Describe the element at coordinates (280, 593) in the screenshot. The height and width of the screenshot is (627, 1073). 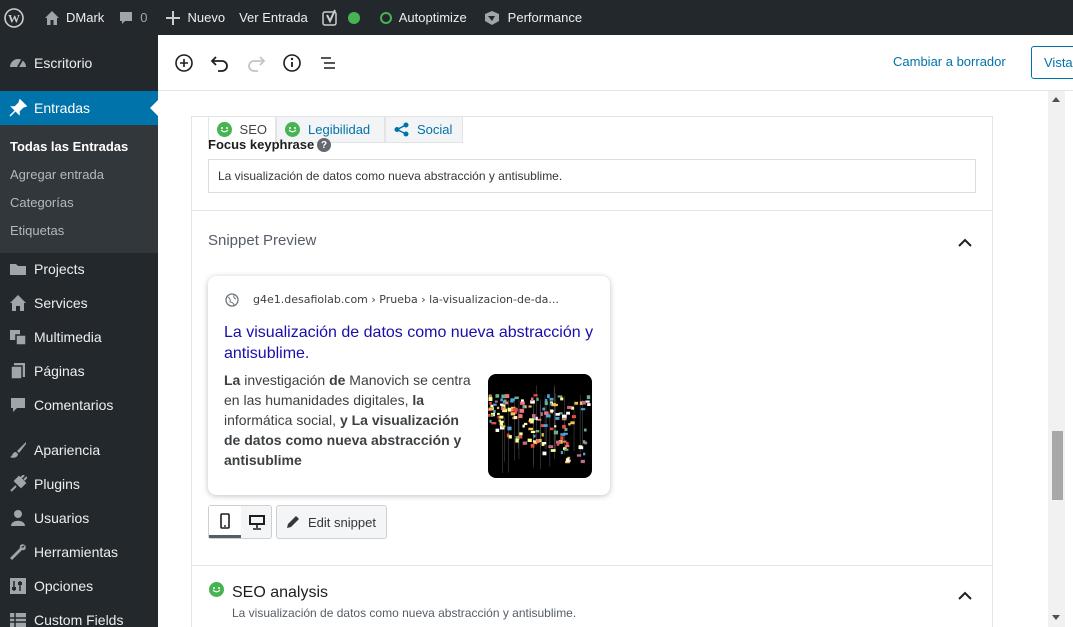
I see `seo-analysis-heading: SEO analysis` at that location.